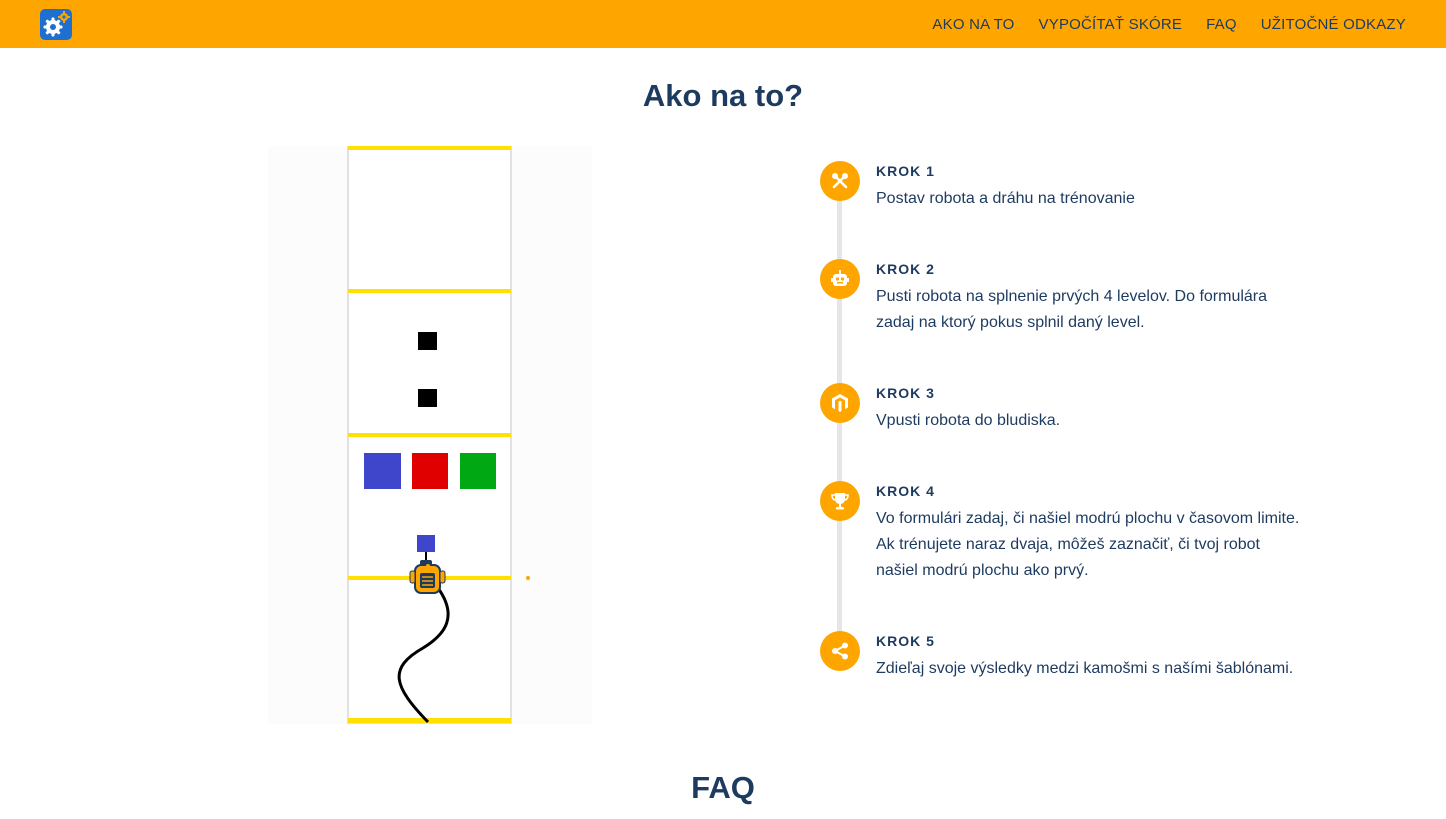  Describe the element at coordinates (905, 171) in the screenshot. I see `step-label: KROK 1` at that location.